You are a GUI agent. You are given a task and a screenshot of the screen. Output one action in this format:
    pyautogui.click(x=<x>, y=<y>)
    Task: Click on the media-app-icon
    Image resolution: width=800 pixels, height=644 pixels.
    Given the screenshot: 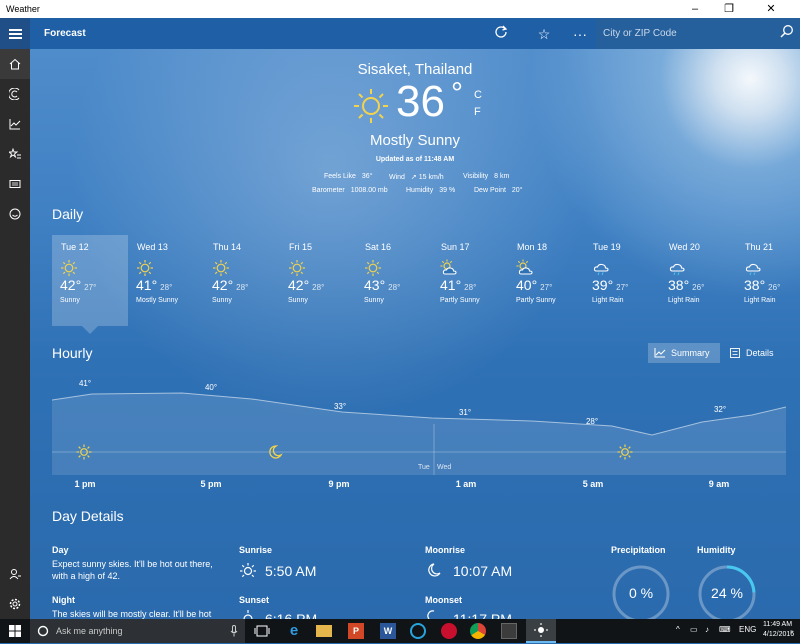 What is the action you would take?
    pyautogui.click(x=449, y=631)
    